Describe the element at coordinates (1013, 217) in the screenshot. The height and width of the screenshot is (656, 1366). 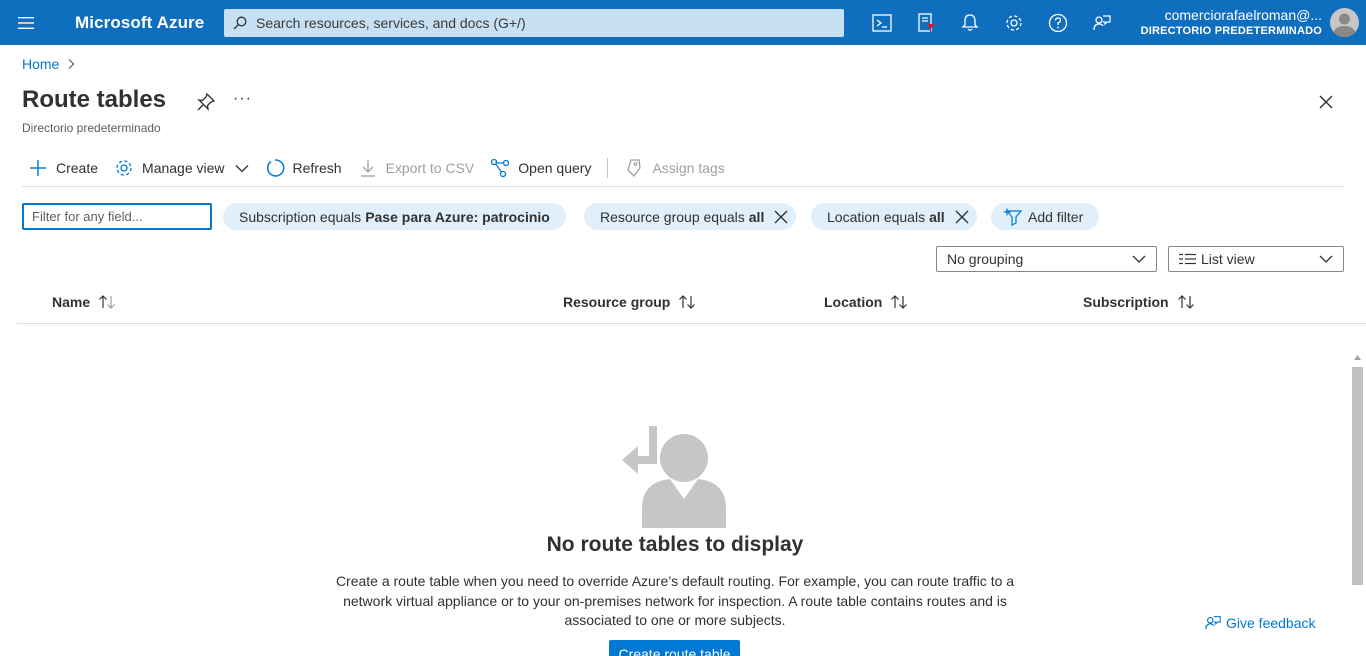
I see `add-filter-icon` at that location.